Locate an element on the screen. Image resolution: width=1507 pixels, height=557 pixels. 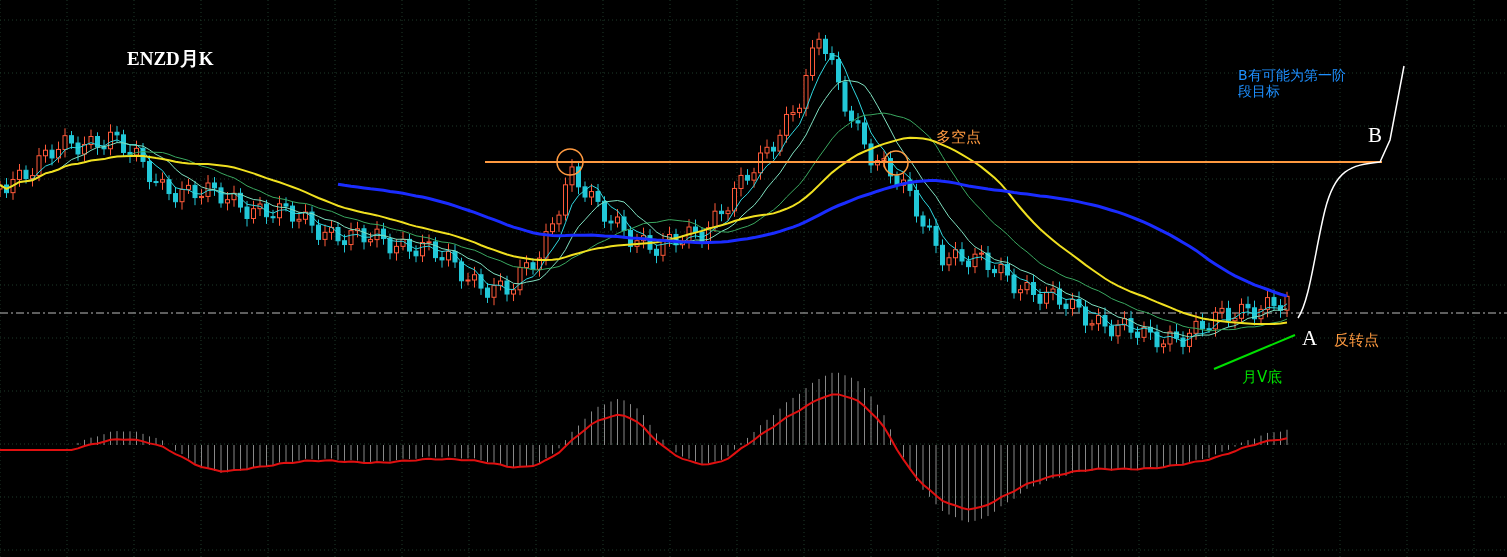
annotation-label: 月V底 is located at coordinates (1262, 377).